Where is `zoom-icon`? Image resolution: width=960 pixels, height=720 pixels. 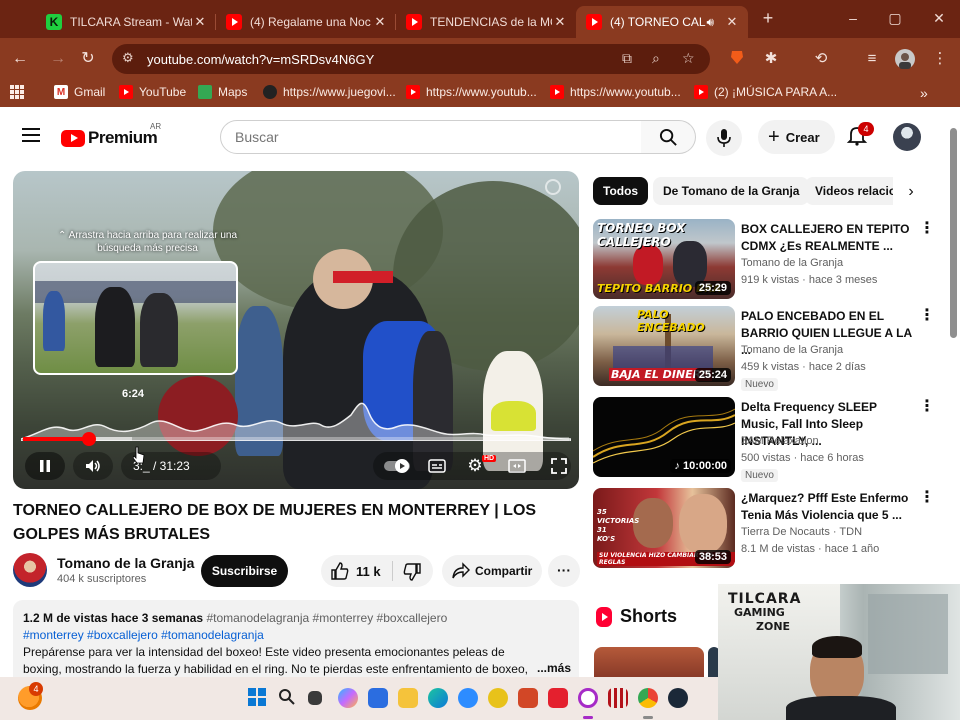
zoom-icon is located at coordinates (468, 698).